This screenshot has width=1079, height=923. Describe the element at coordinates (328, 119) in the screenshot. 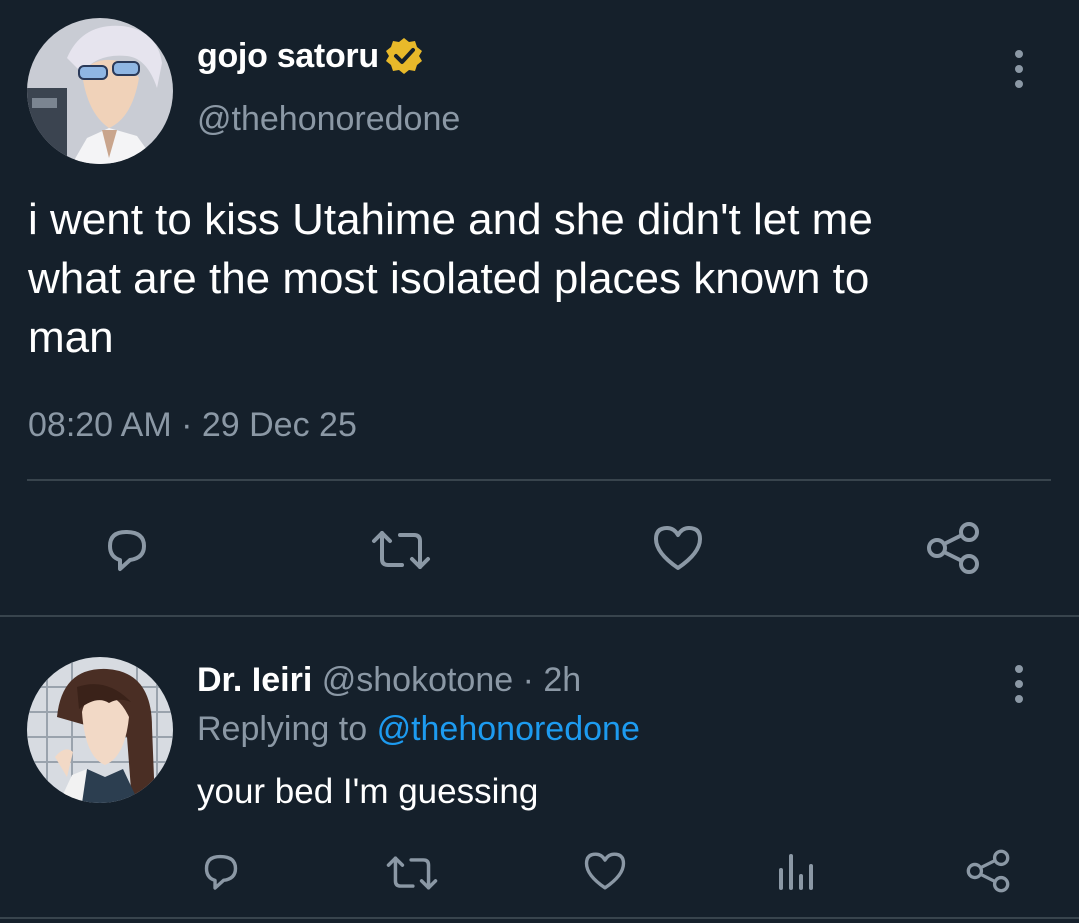

I see `author-handle: @thehonoredone` at that location.